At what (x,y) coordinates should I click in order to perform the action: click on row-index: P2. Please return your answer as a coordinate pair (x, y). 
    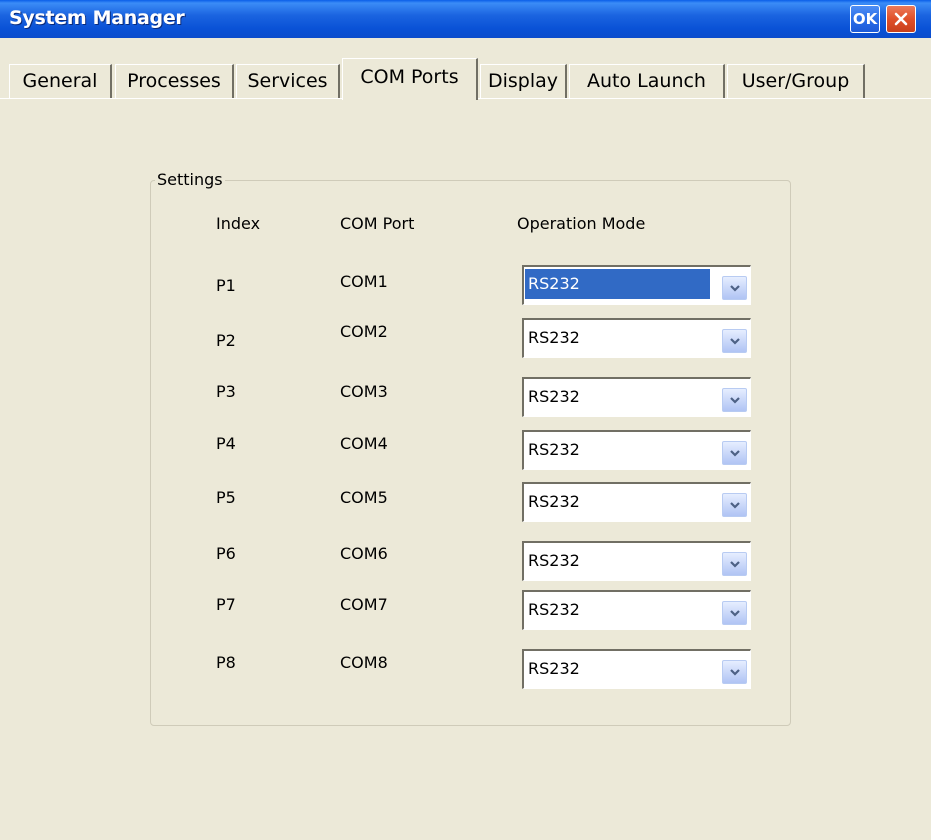
    Looking at the image, I should click on (226, 340).